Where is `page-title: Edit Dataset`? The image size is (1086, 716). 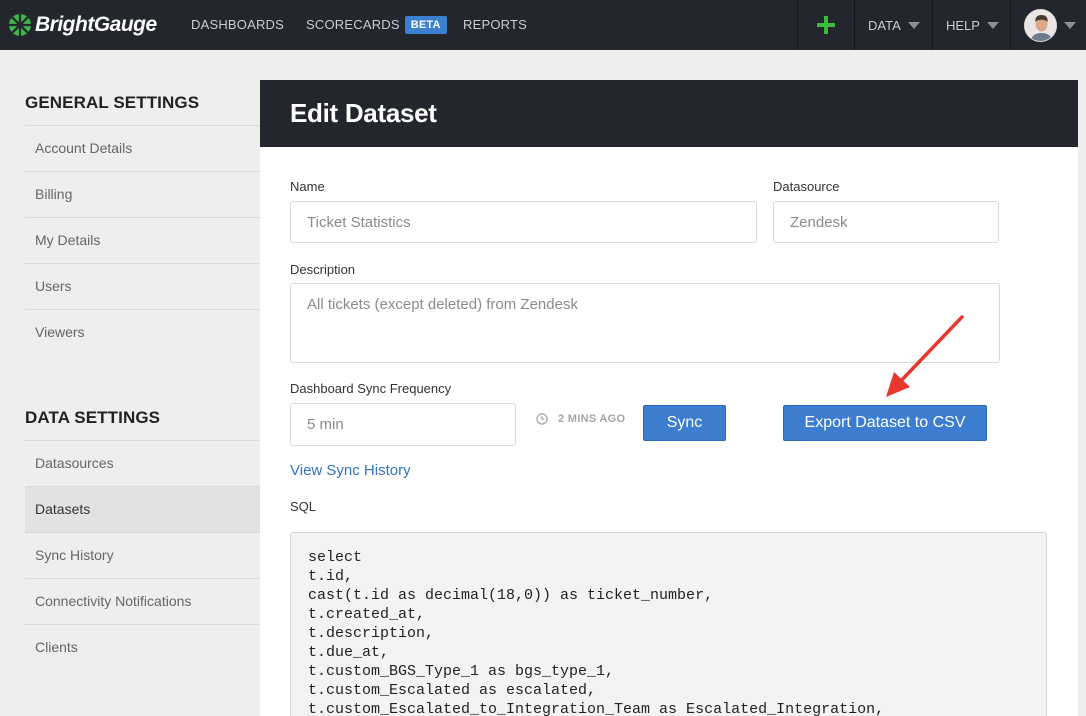 page-title: Edit Dataset is located at coordinates (363, 113).